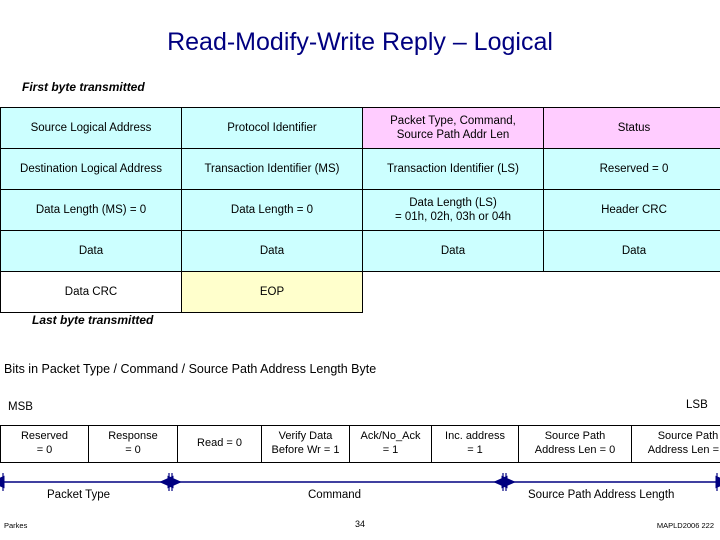  I want to click on cell-eop: EOP, so click(272, 292).